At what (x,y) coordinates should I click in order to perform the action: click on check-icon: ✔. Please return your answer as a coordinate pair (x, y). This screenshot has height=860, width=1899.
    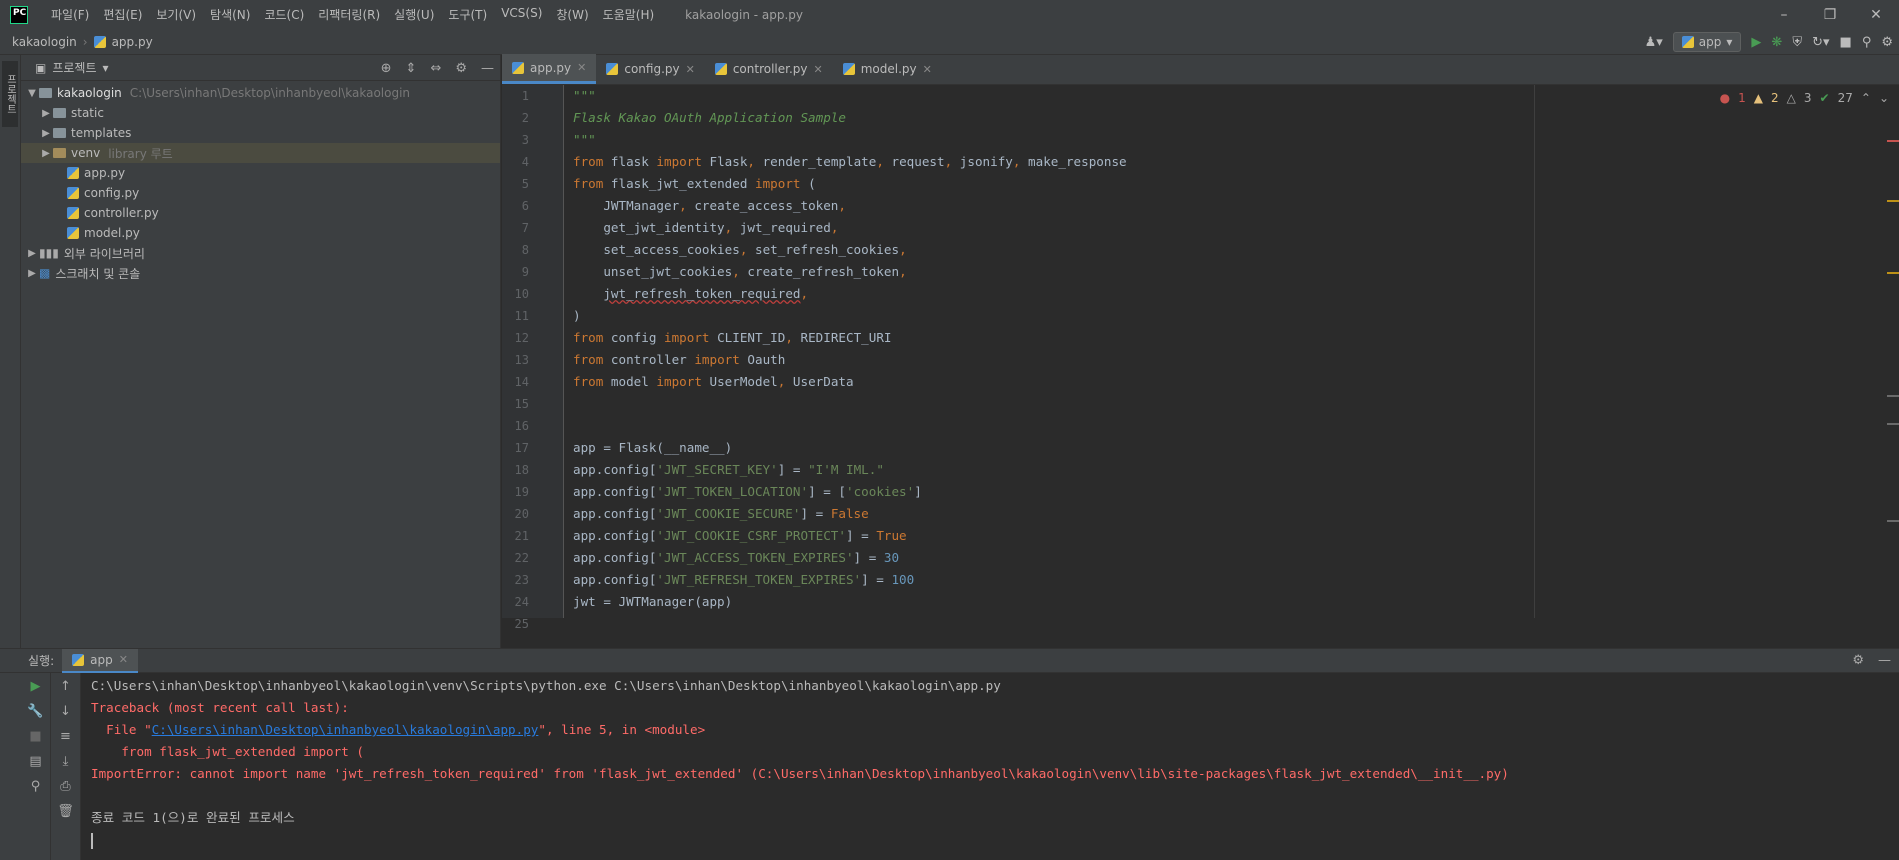
    Looking at the image, I should click on (1824, 98).